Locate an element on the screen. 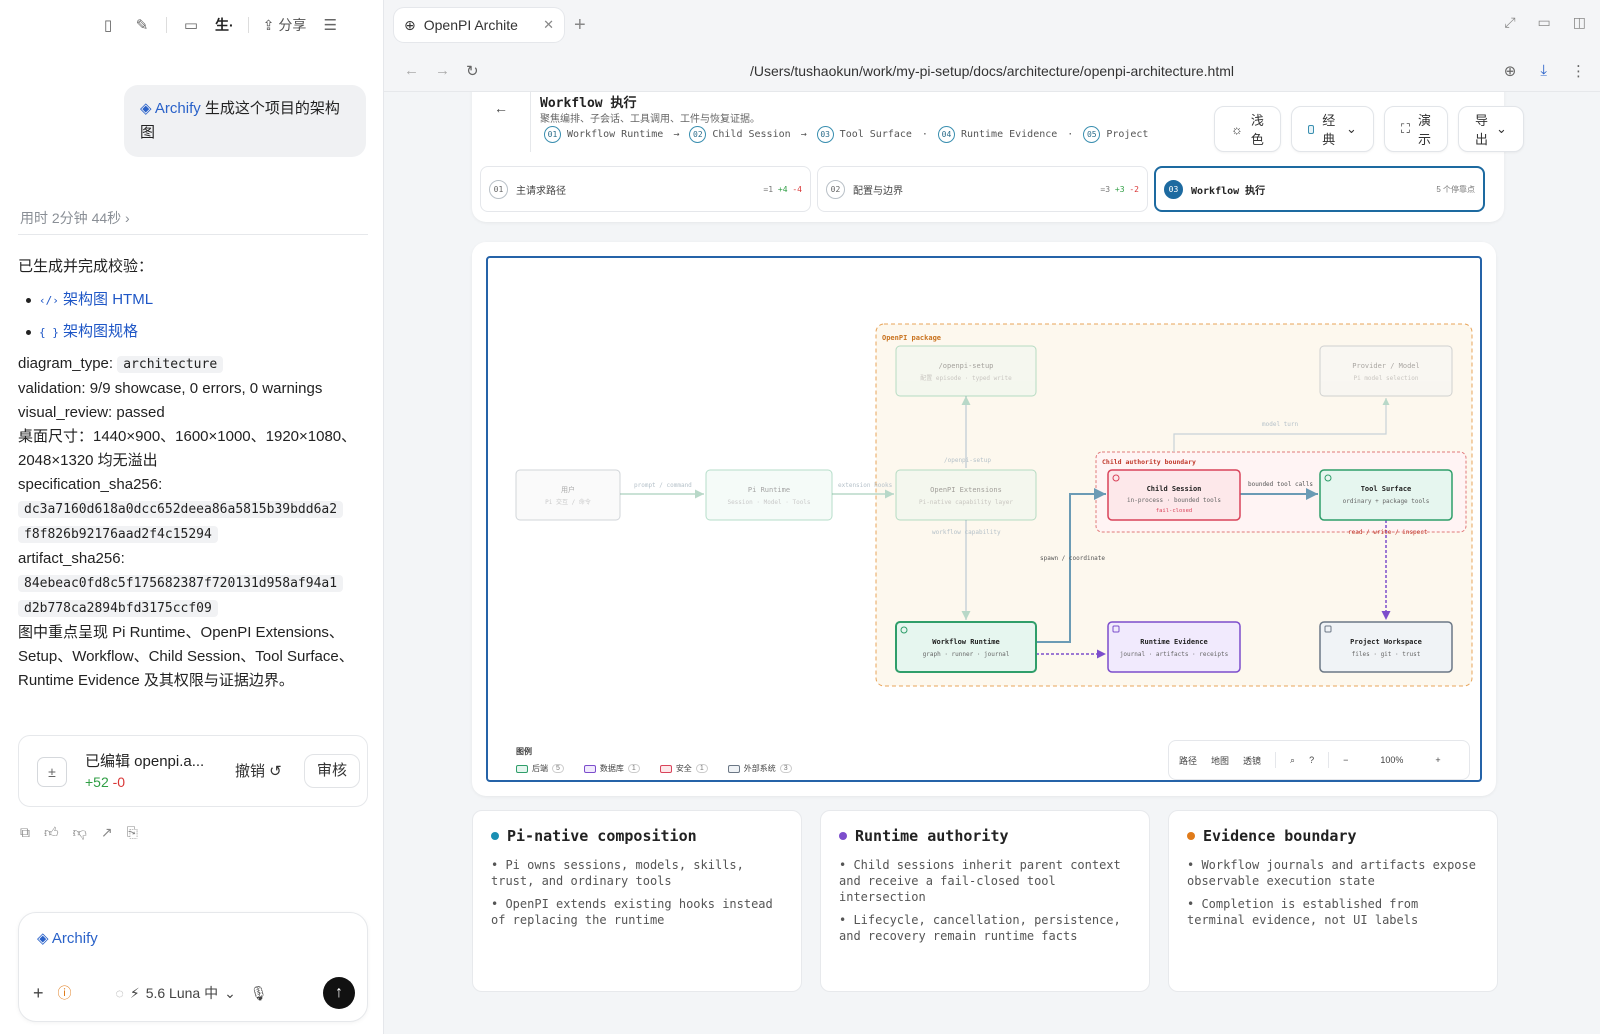 This screenshot has width=1600, height=1034. step-item: · 05 Project is located at coordinates (1105, 134).